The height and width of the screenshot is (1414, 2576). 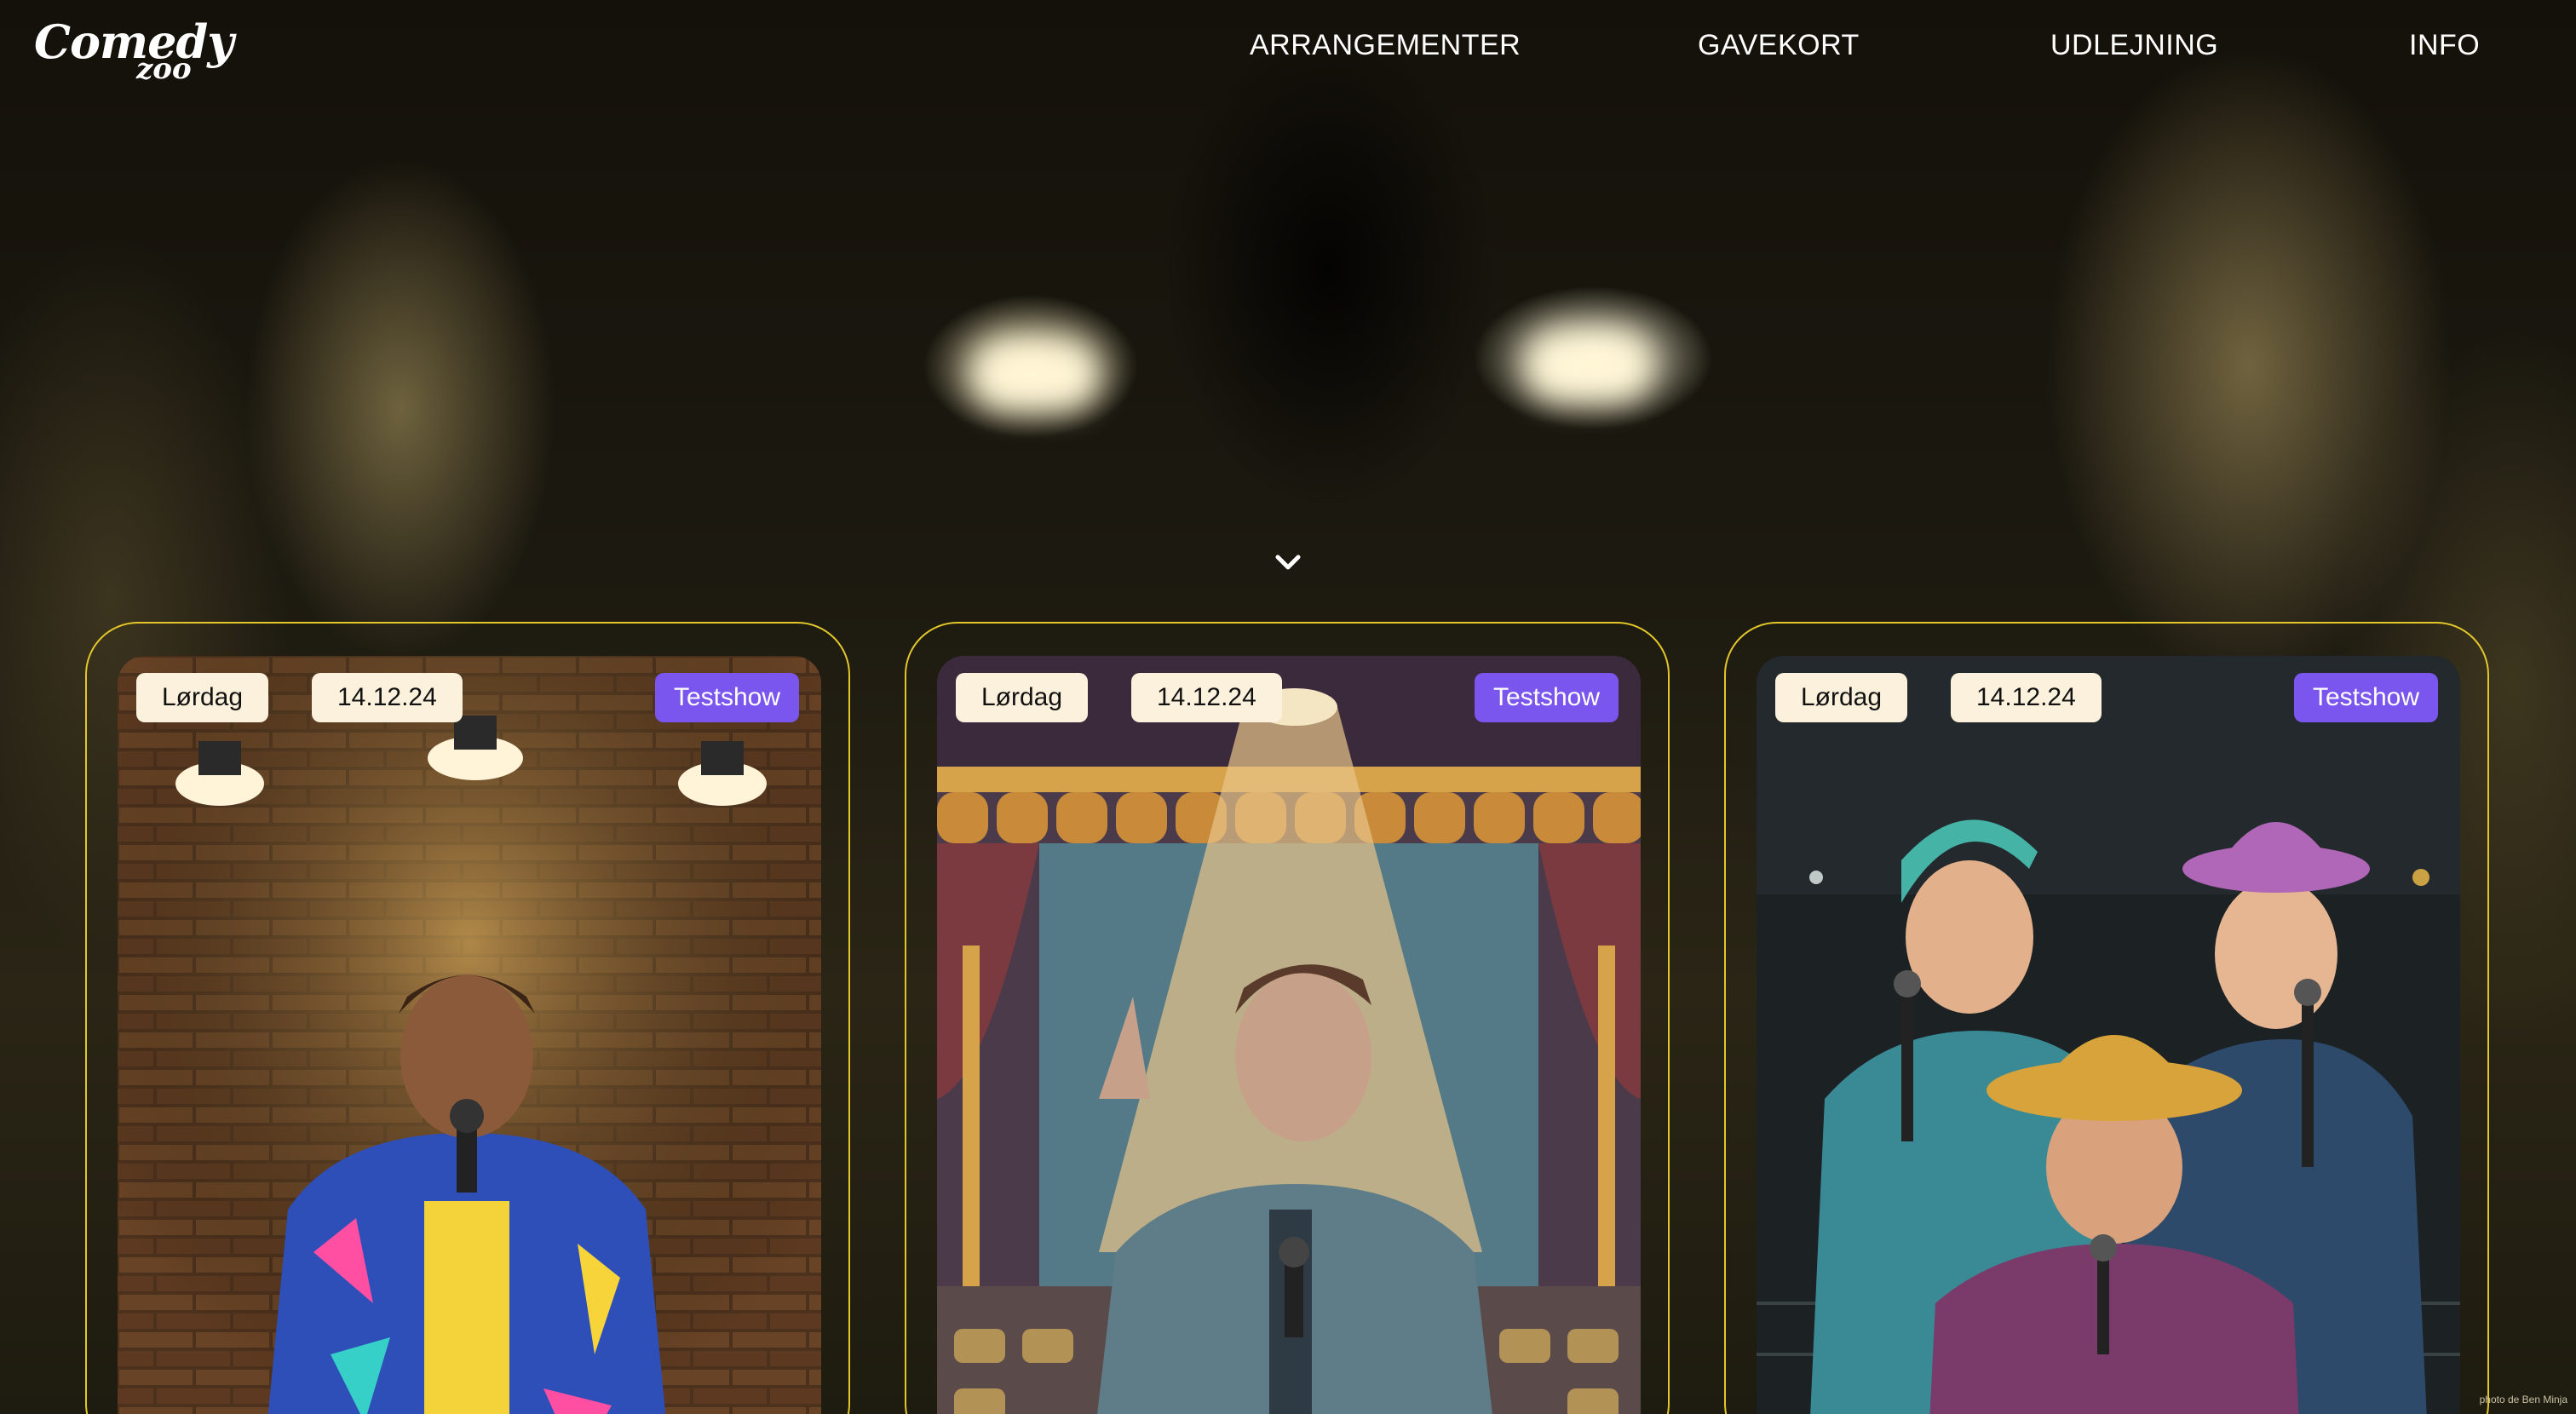 What do you see at coordinates (2109, 1035) in the screenshot?
I see `event-image-three-comedians` at bounding box center [2109, 1035].